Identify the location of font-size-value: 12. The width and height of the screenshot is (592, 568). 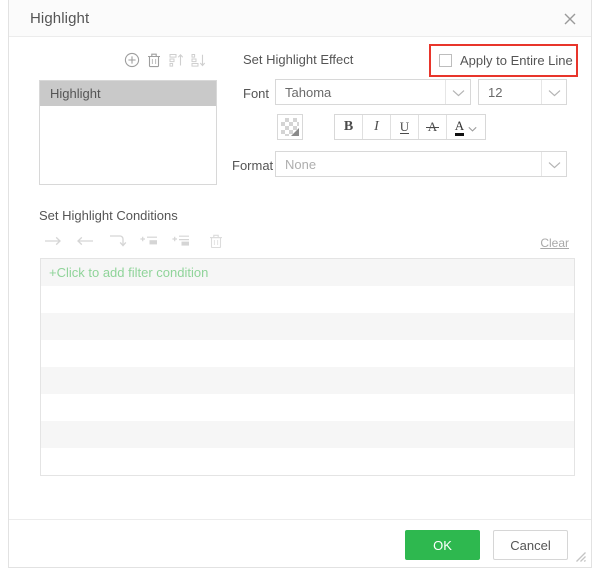
(495, 92).